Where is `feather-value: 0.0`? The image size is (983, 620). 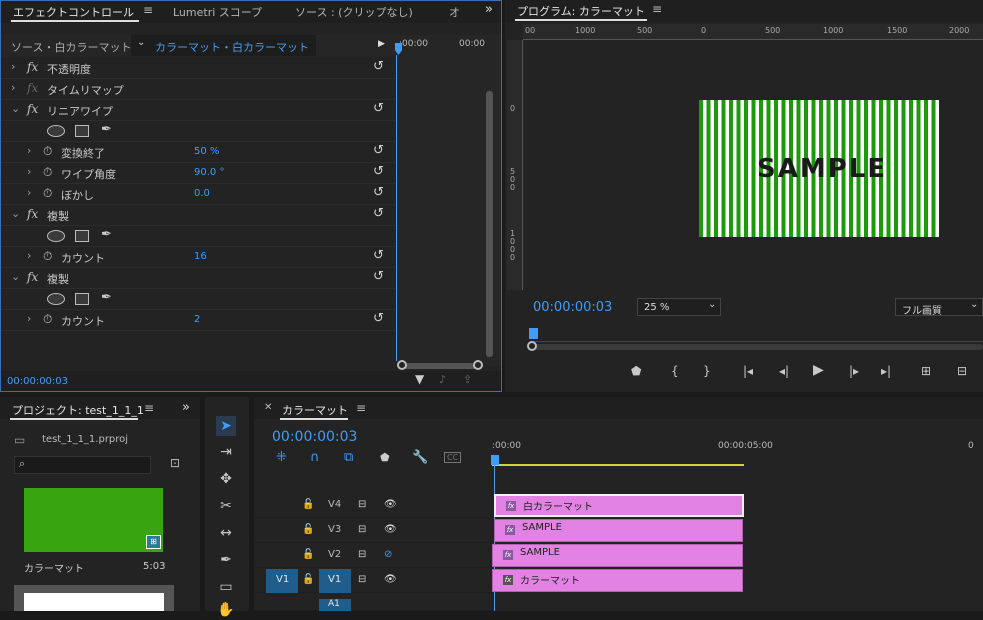 feather-value: 0.0 is located at coordinates (202, 193).